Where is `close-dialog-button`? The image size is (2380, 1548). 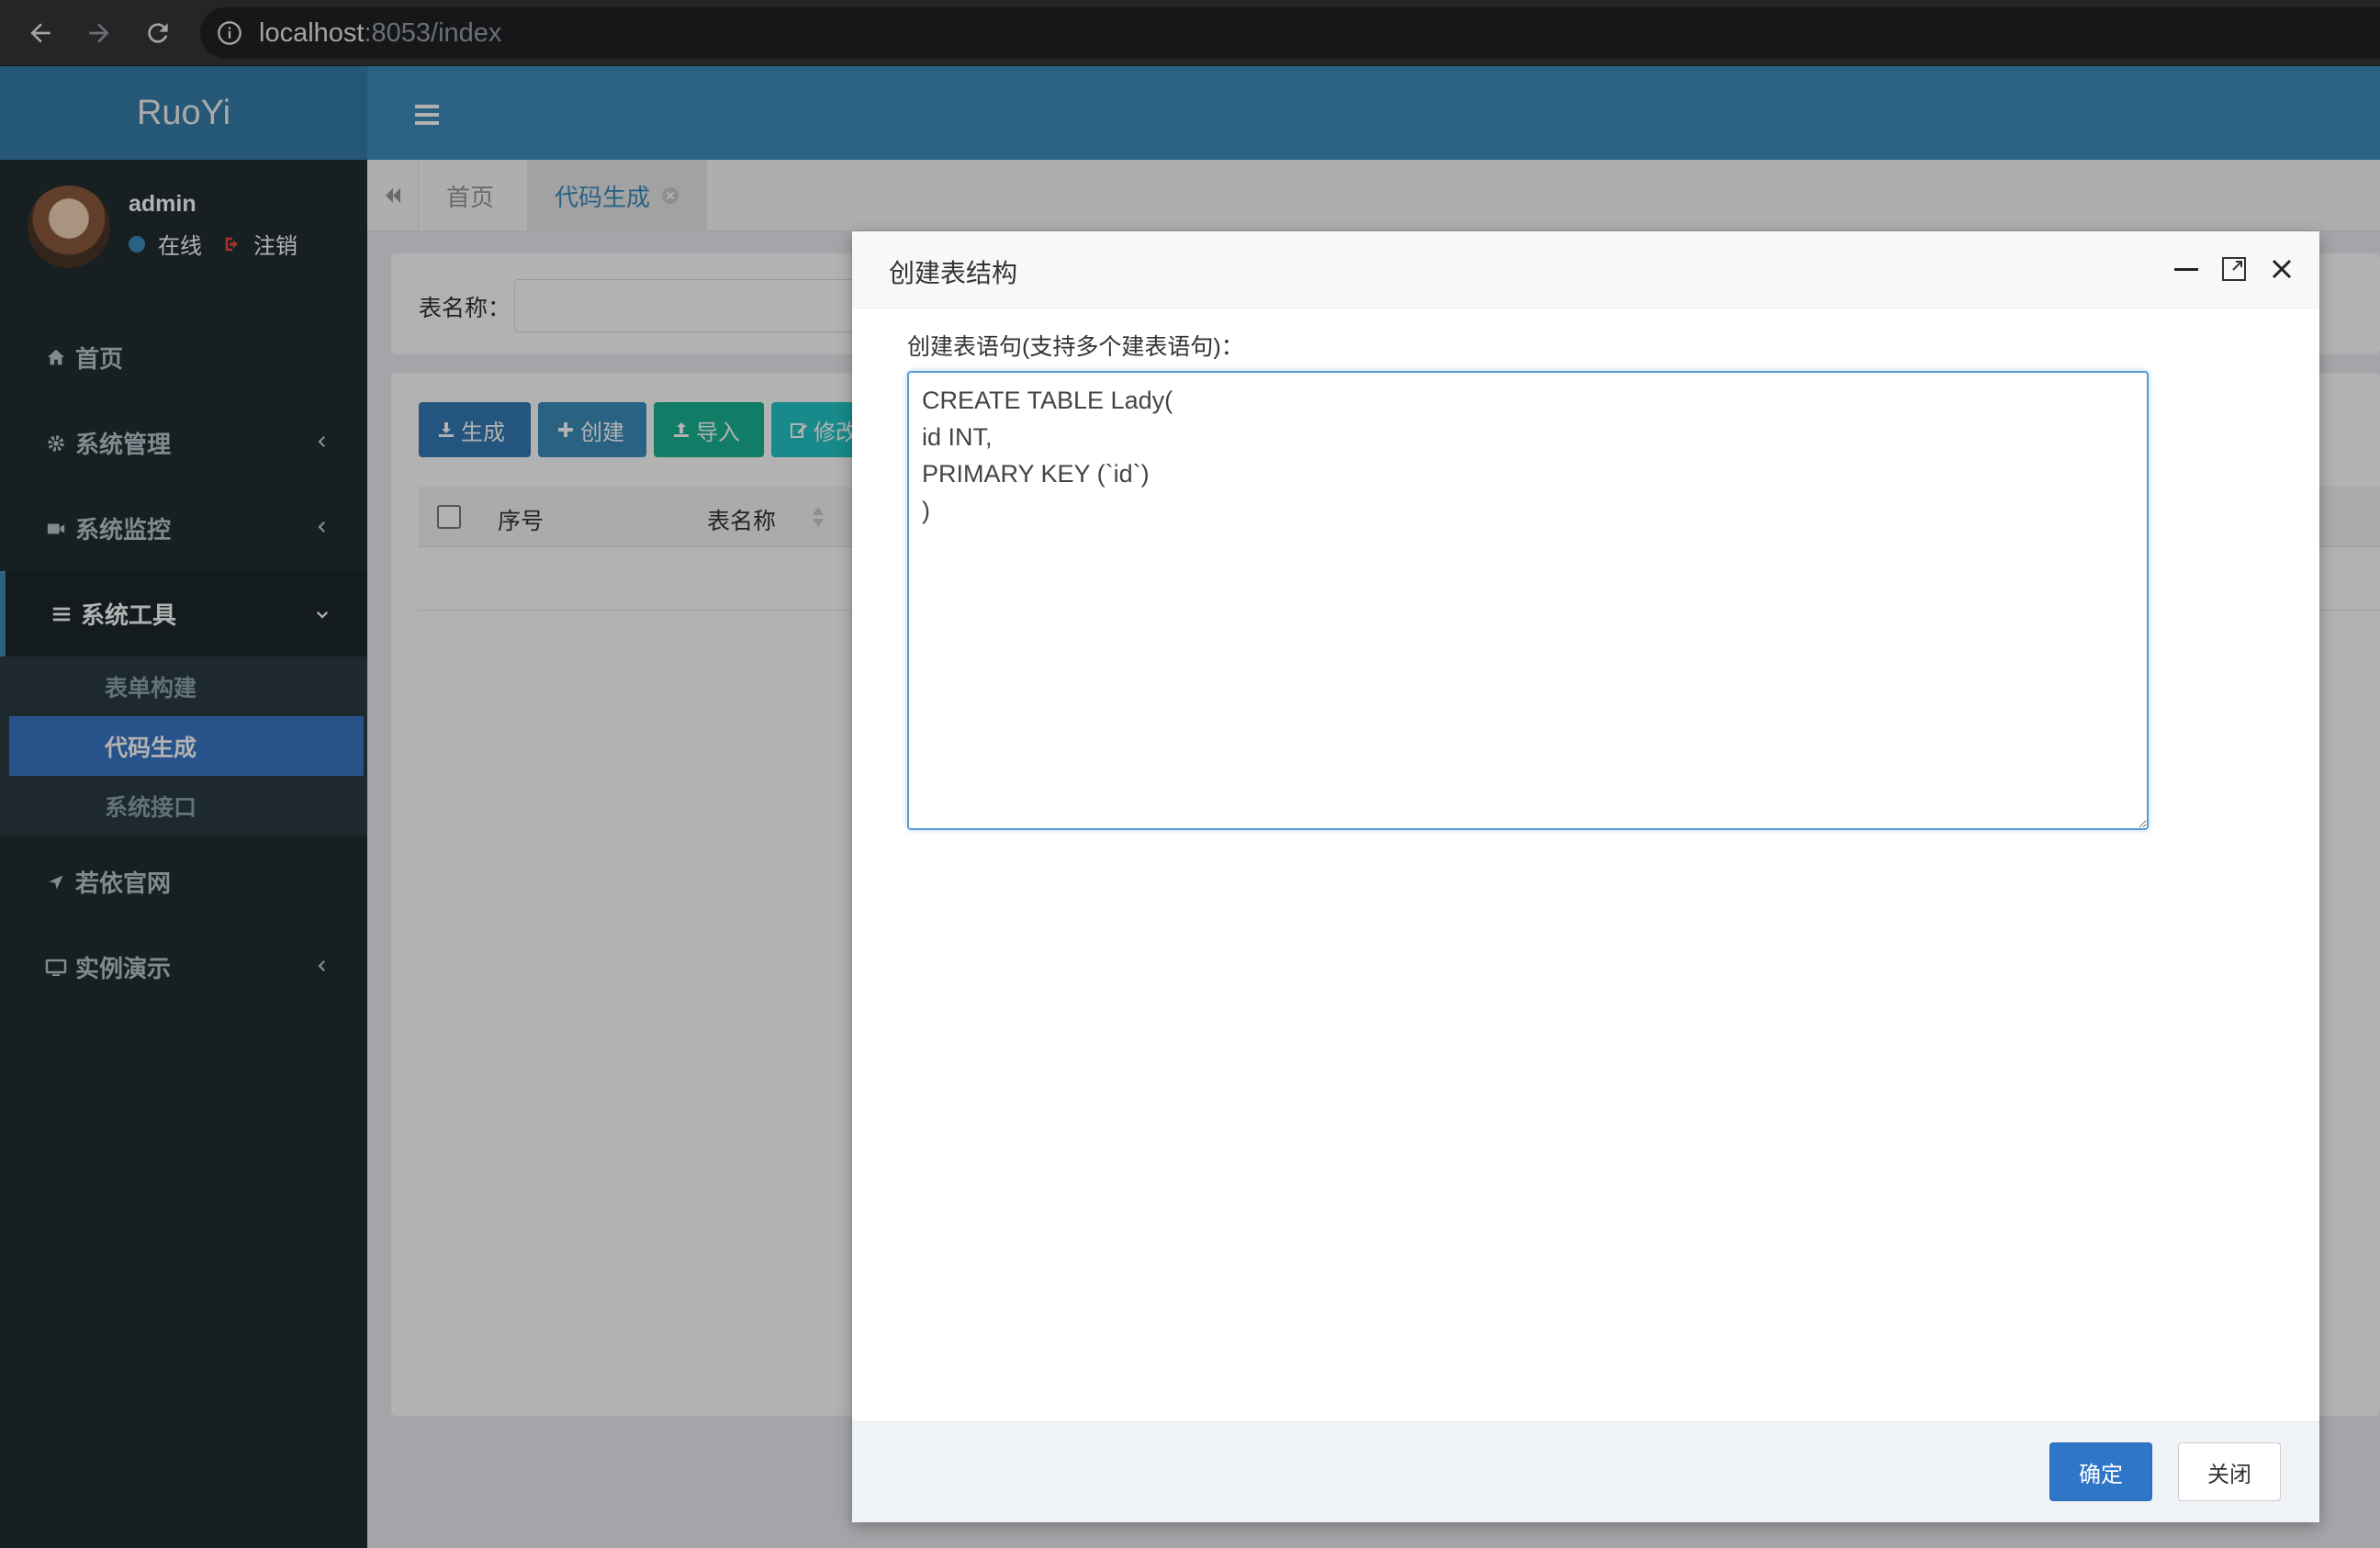
close-dialog-button is located at coordinates (2281, 269).